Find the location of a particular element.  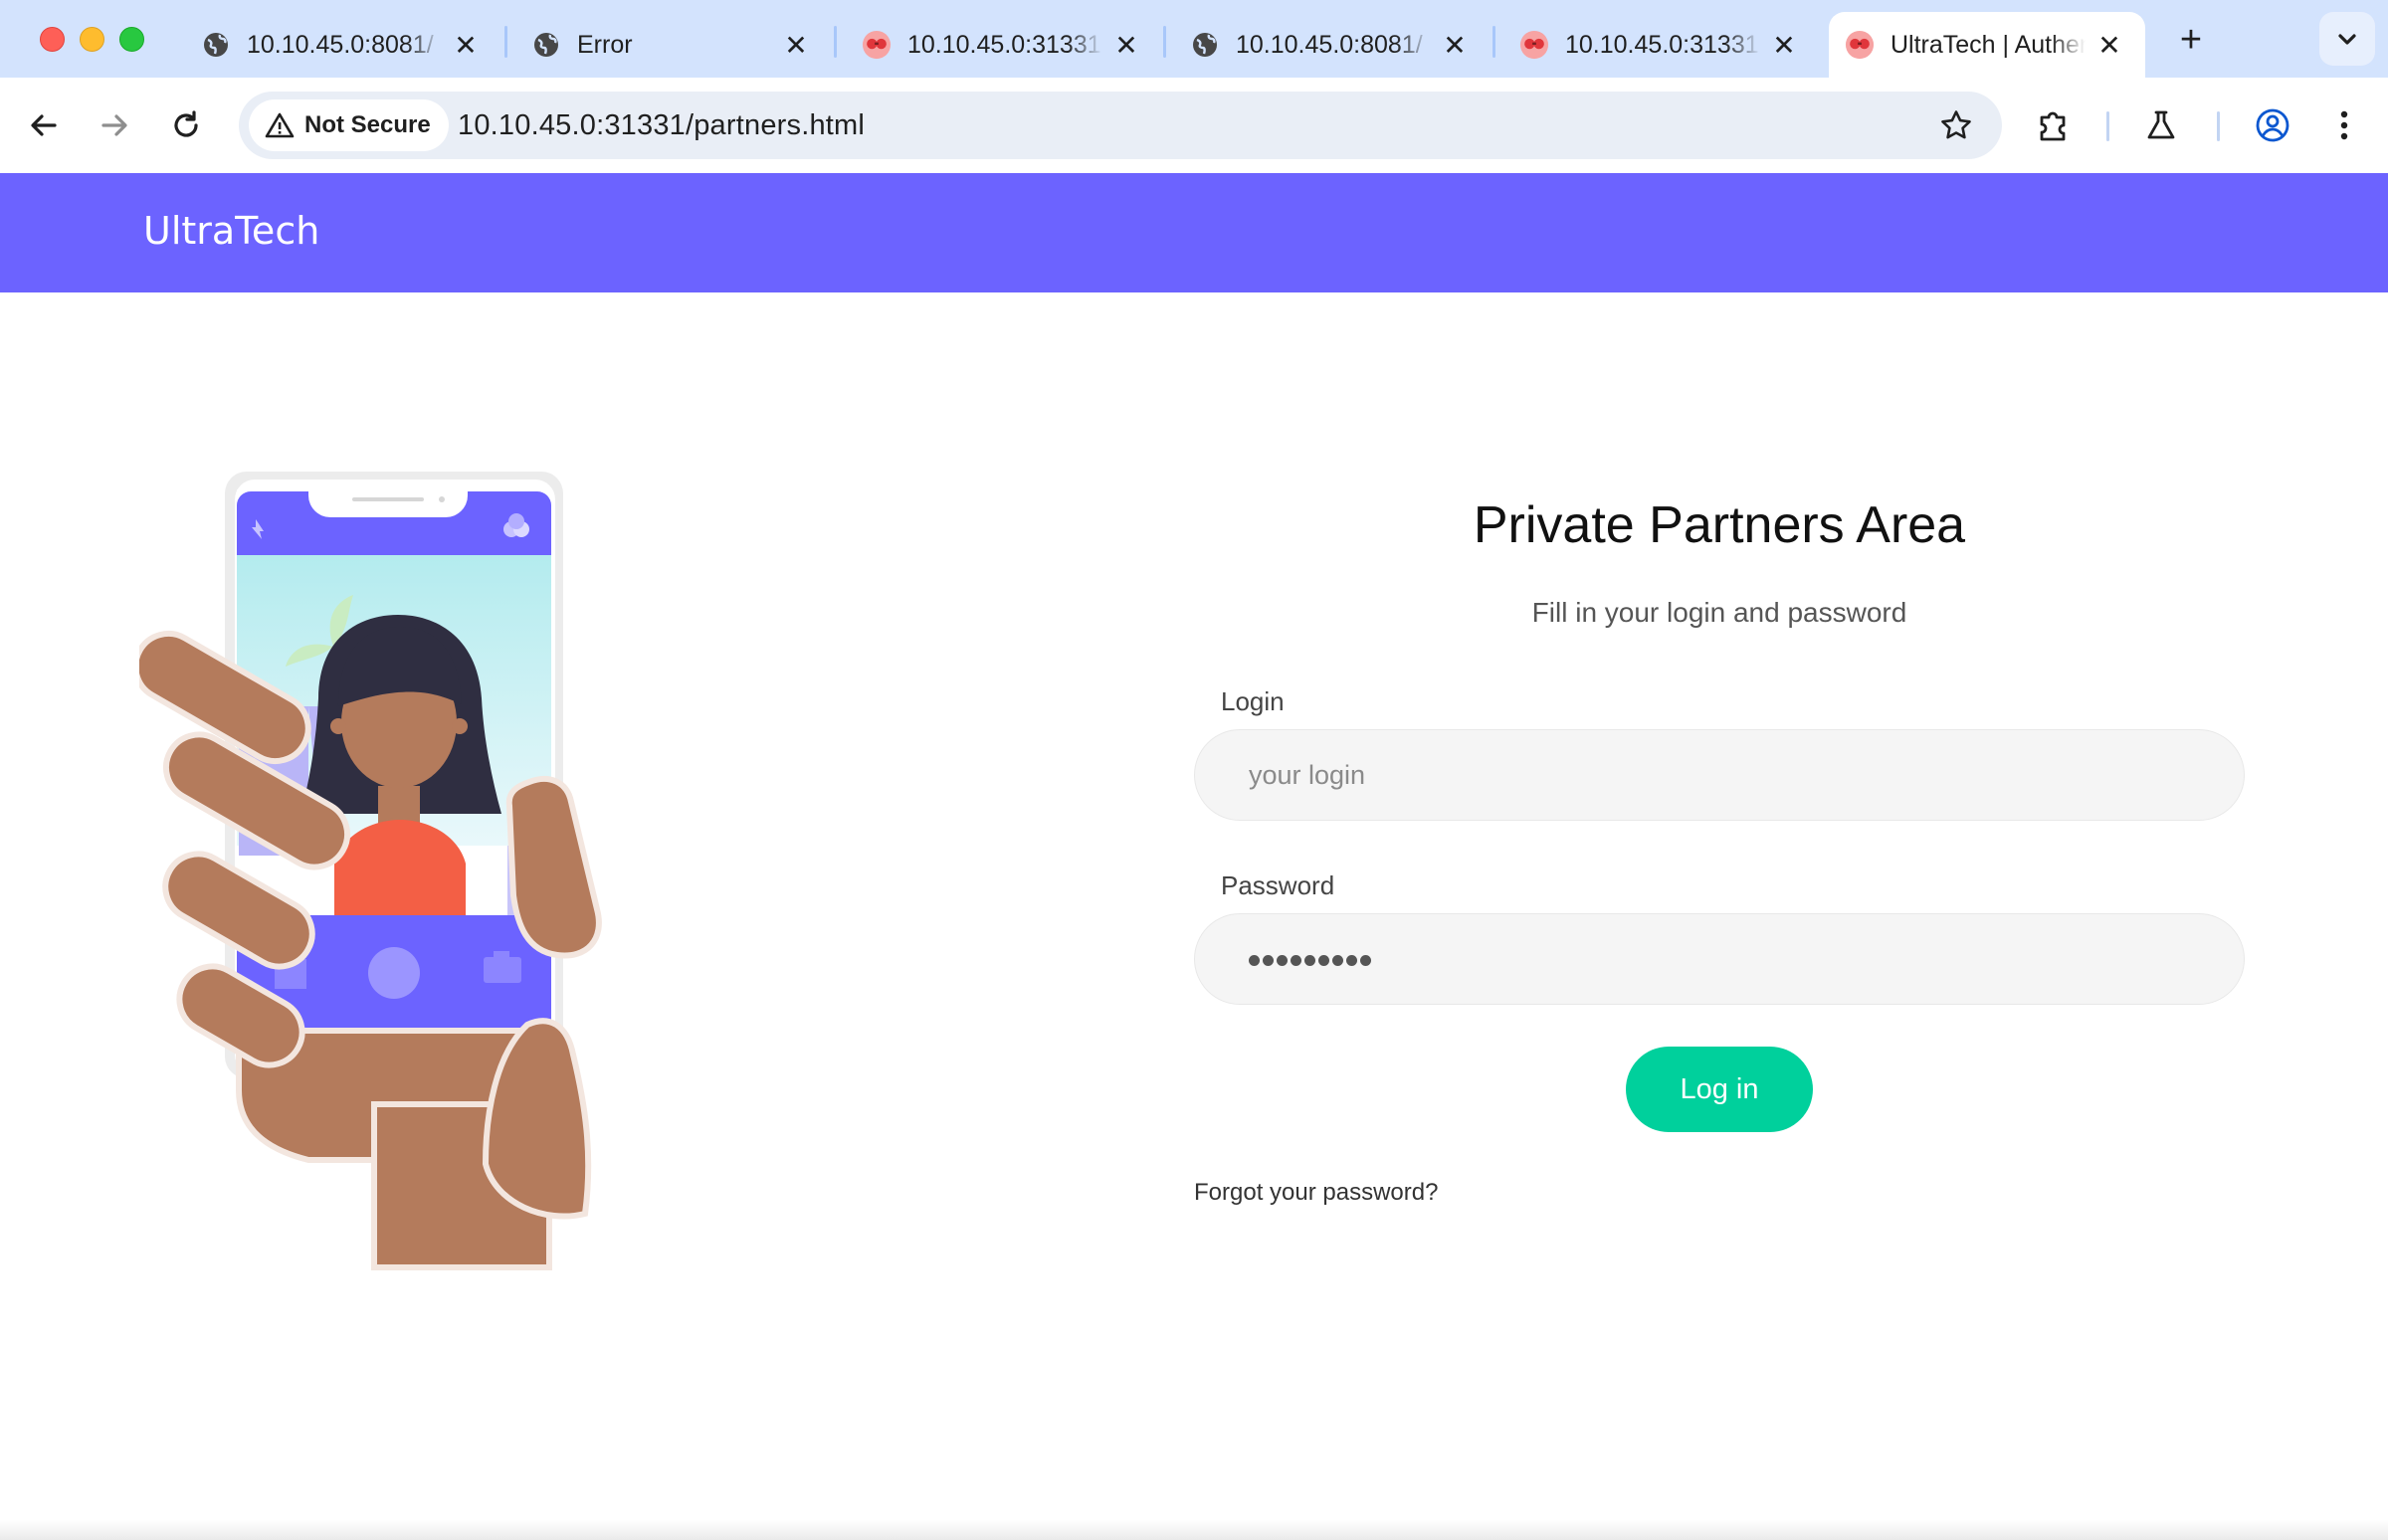

star-icon is located at coordinates (1956, 124).